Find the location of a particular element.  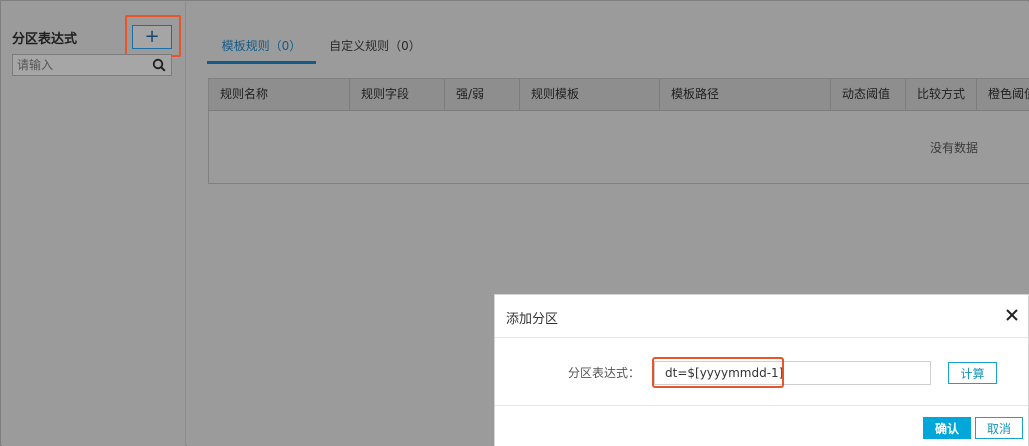

expression-highlight is located at coordinates (718, 372).